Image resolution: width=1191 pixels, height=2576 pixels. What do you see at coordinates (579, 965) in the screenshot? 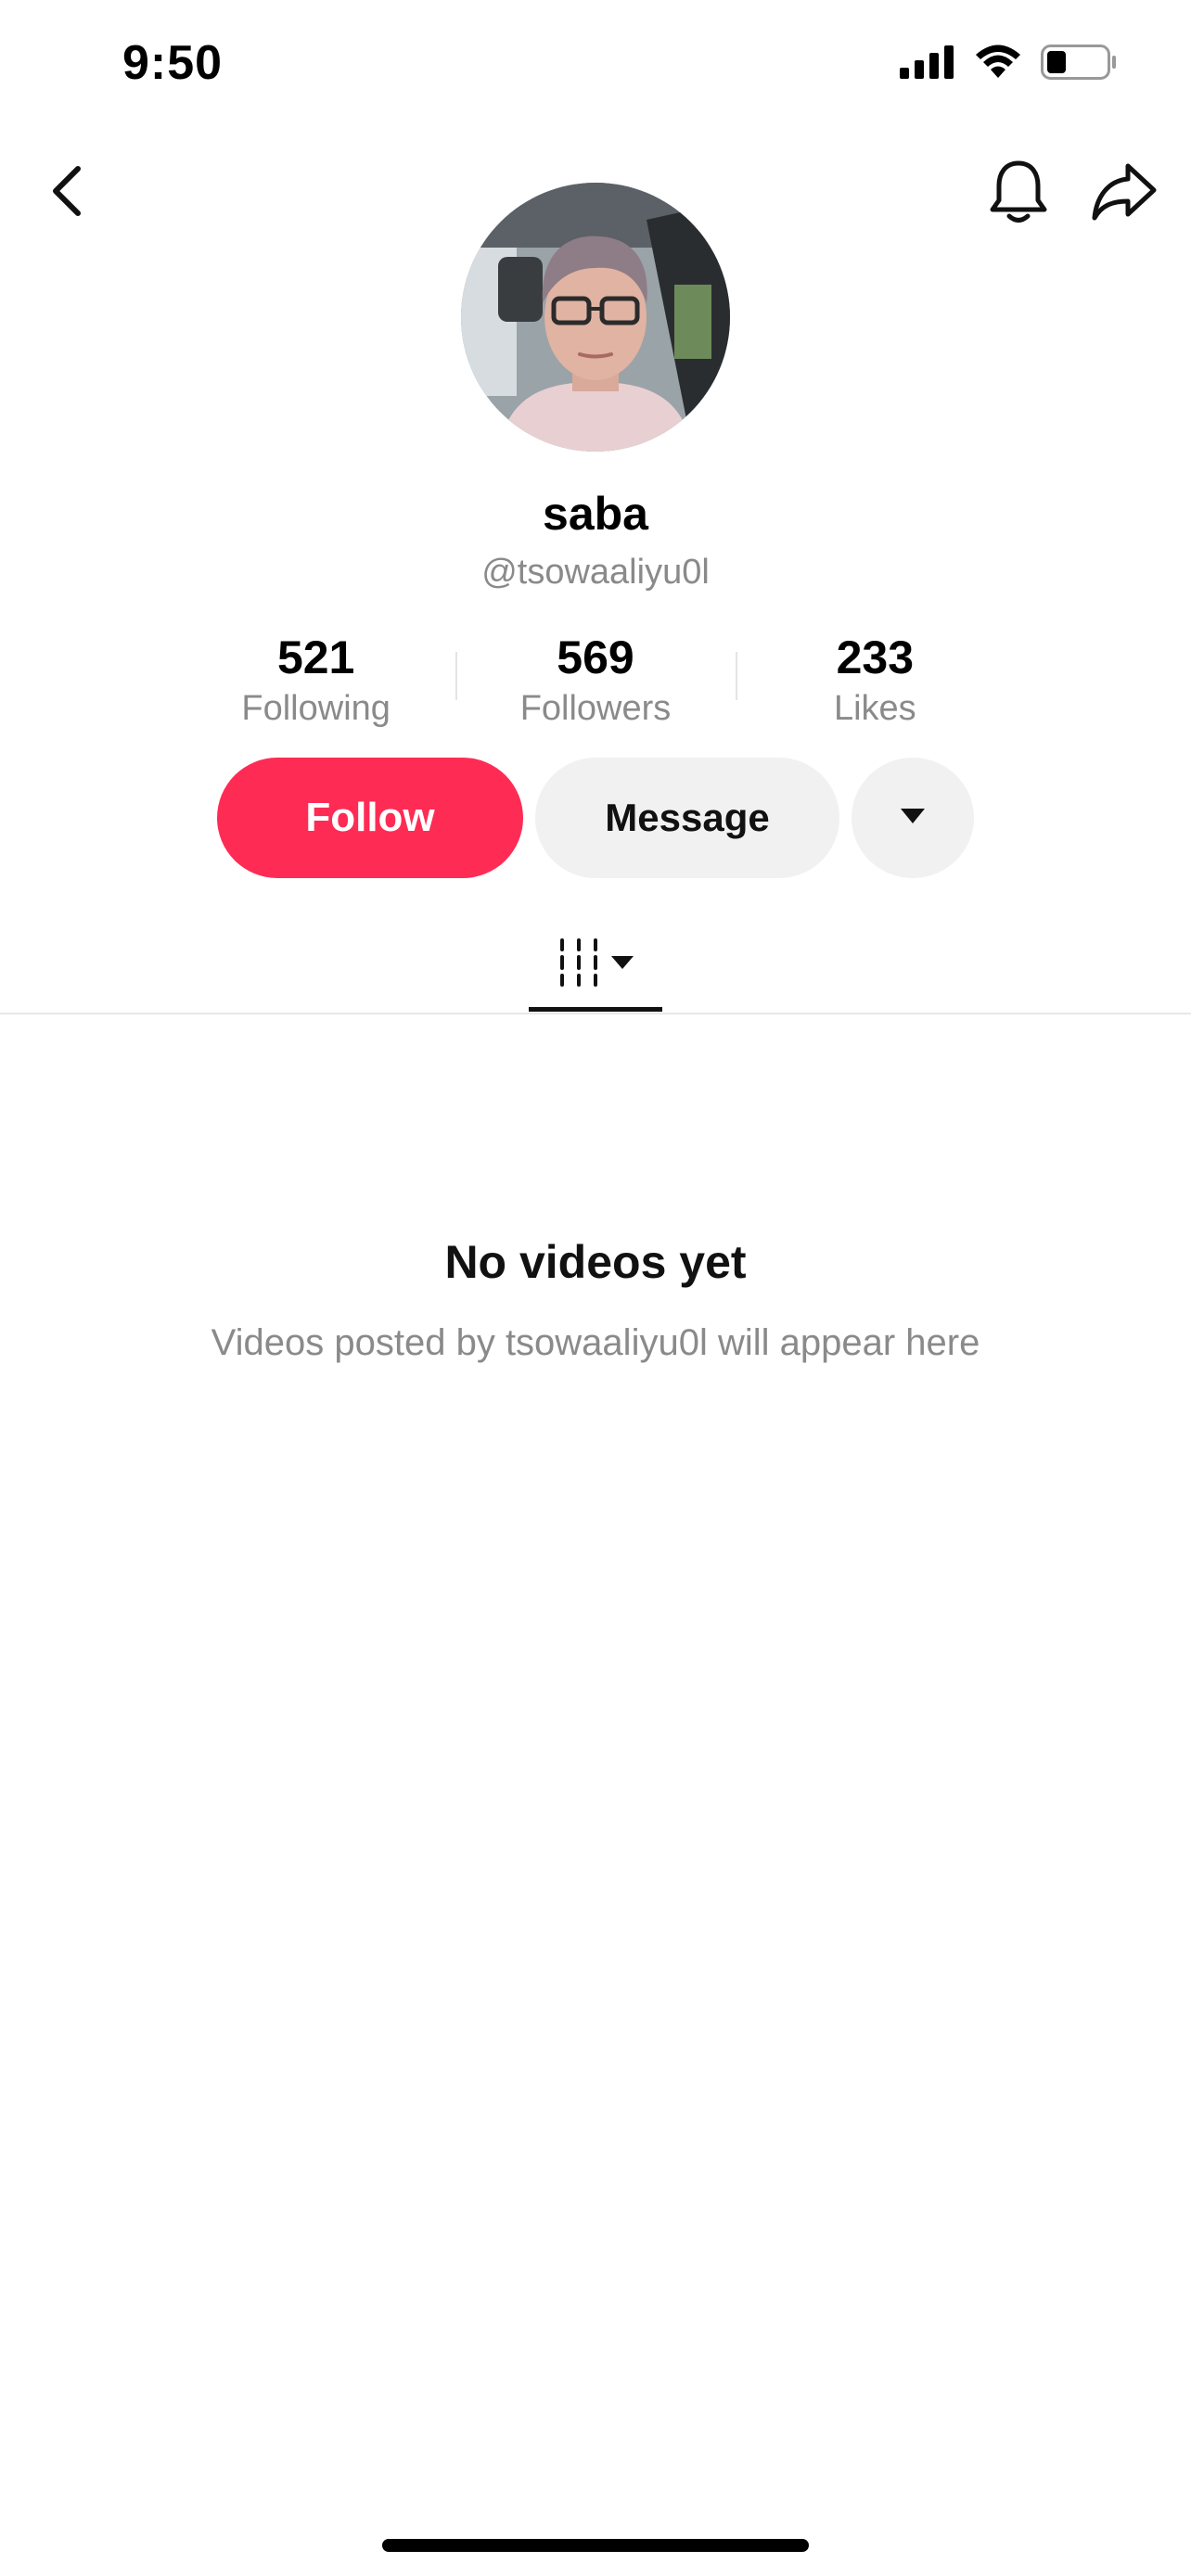
I see `video-grid-icon` at bounding box center [579, 965].